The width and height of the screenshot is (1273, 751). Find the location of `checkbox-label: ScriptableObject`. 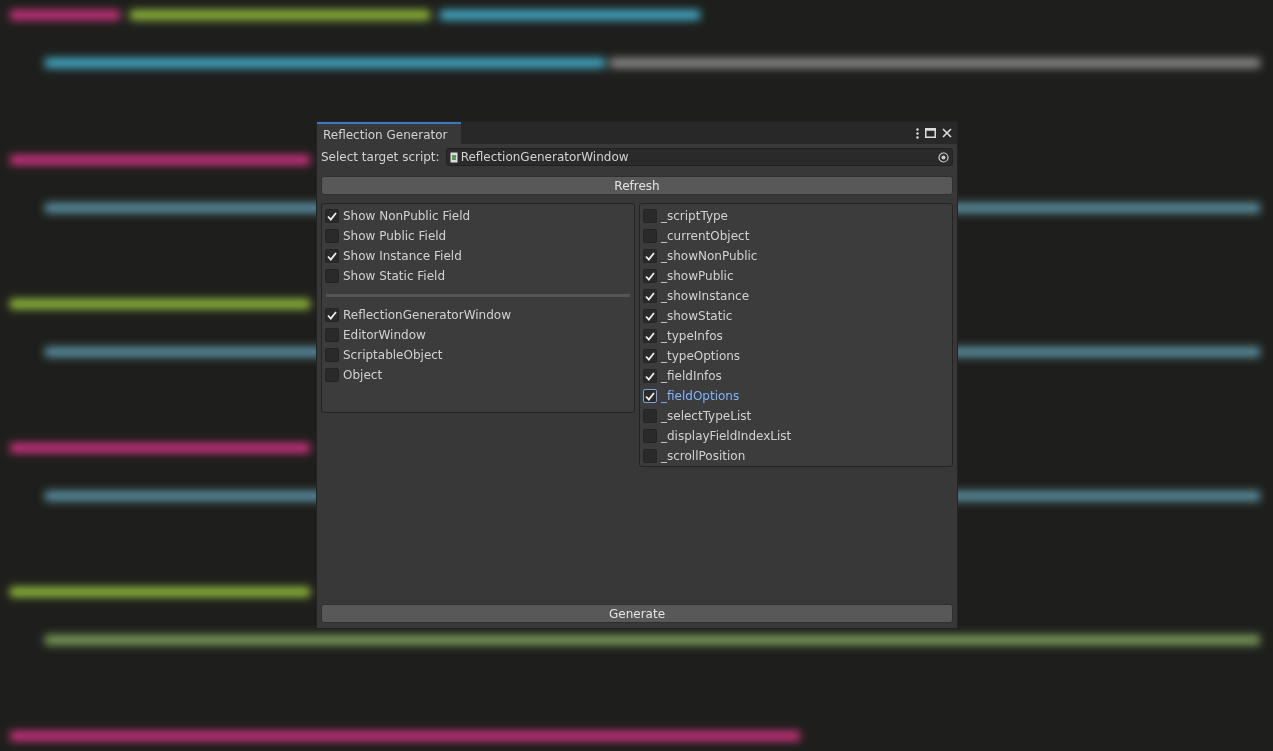

checkbox-label: ScriptableObject is located at coordinates (393, 355).